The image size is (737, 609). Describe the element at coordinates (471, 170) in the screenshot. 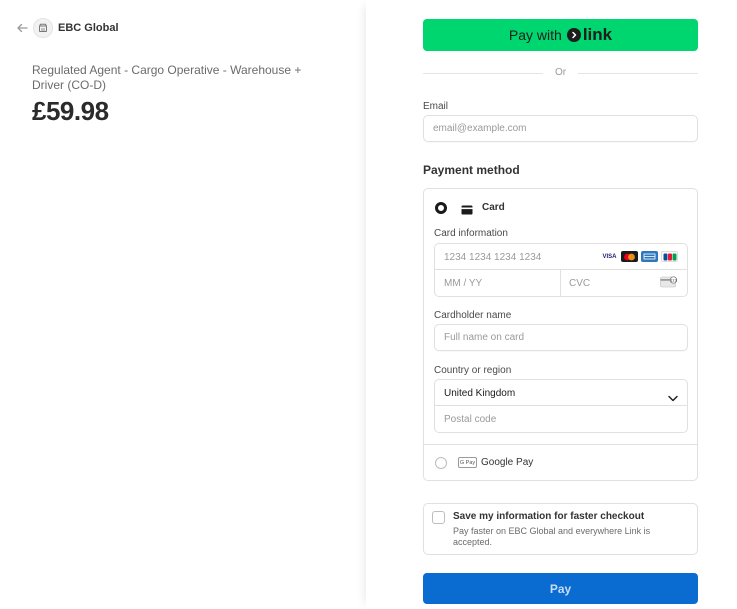

I see `payment-method-title: Payment method` at that location.